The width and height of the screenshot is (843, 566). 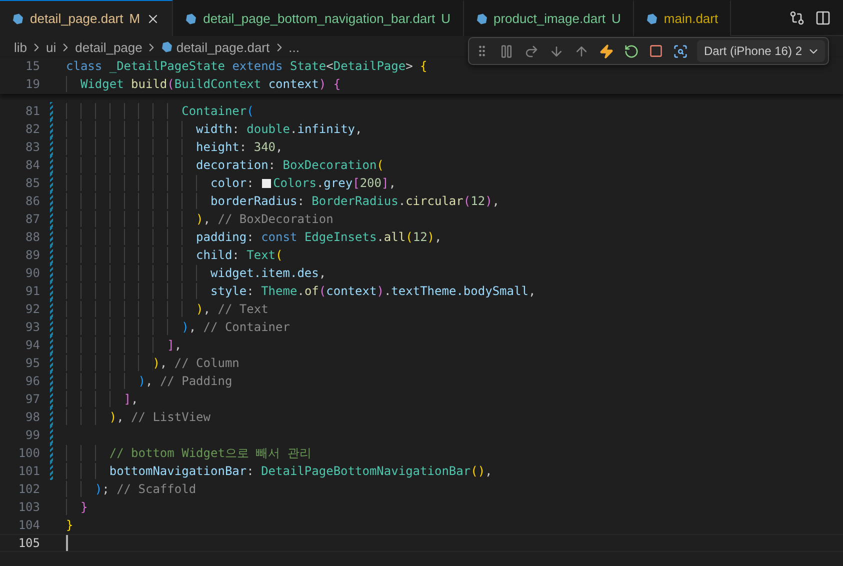 I want to click on breadcrumb-item: detail_page, so click(x=108, y=47).